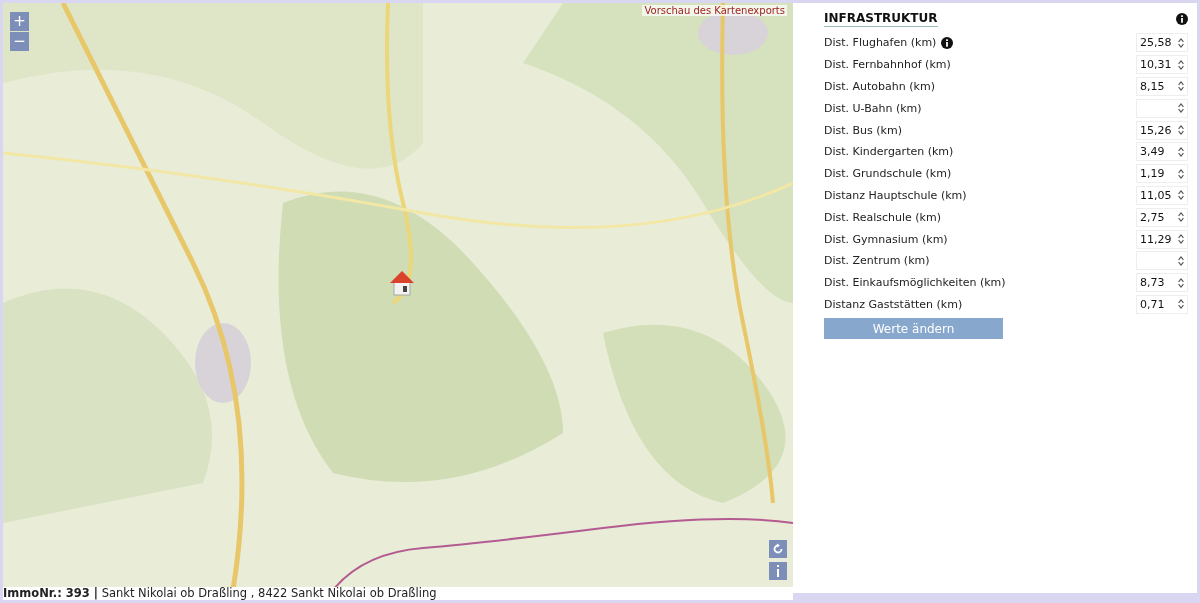 The height and width of the screenshot is (603, 1200). Describe the element at coordinates (1162, 152) in the screenshot. I see `number-field: 3,49` at that location.